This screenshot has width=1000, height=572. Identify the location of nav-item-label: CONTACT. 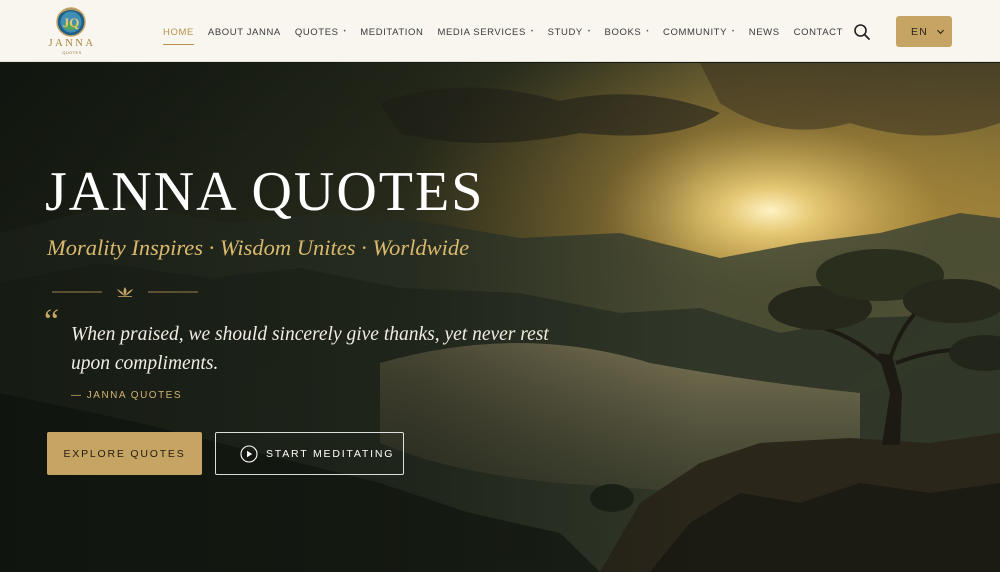
(818, 32).